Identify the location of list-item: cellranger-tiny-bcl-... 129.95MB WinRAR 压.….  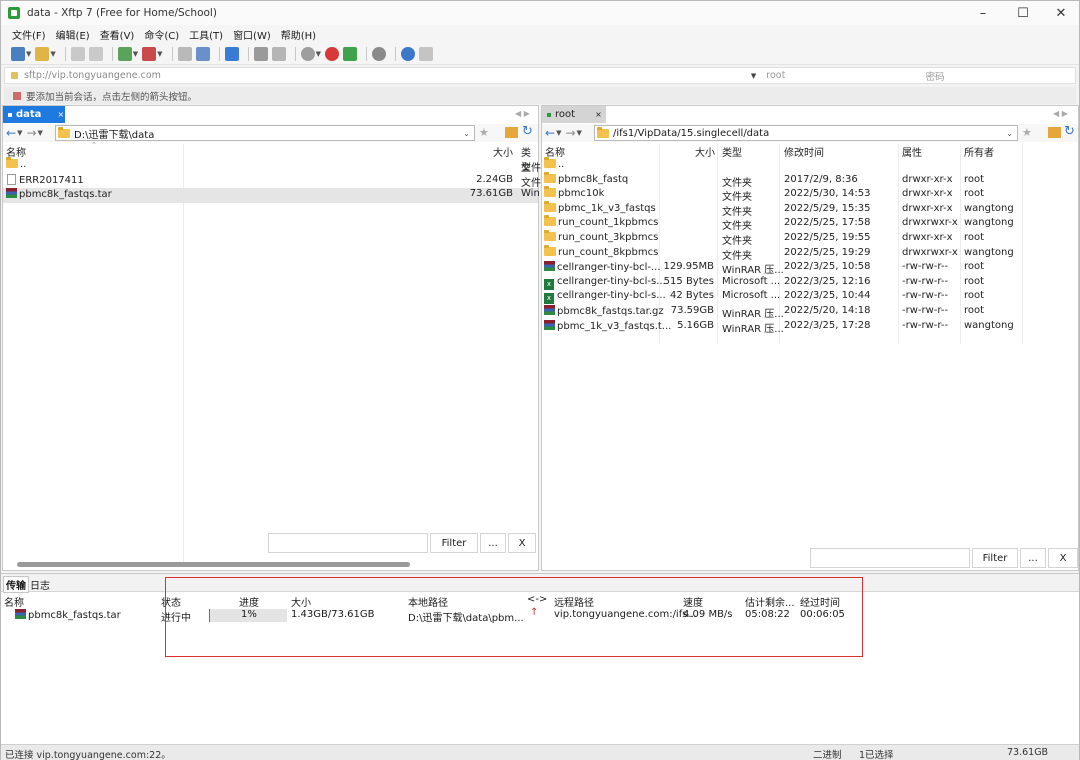
(810, 268).